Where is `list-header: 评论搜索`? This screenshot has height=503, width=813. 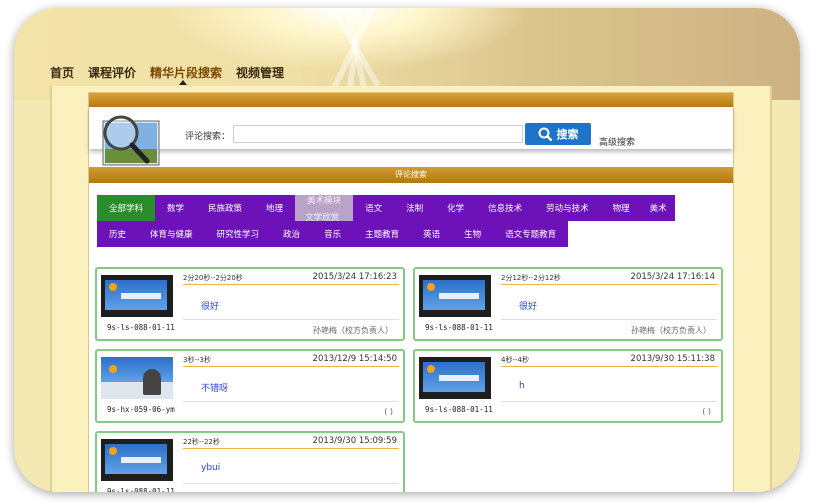
list-header: 评论搜索 is located at coordinates (411, 175).